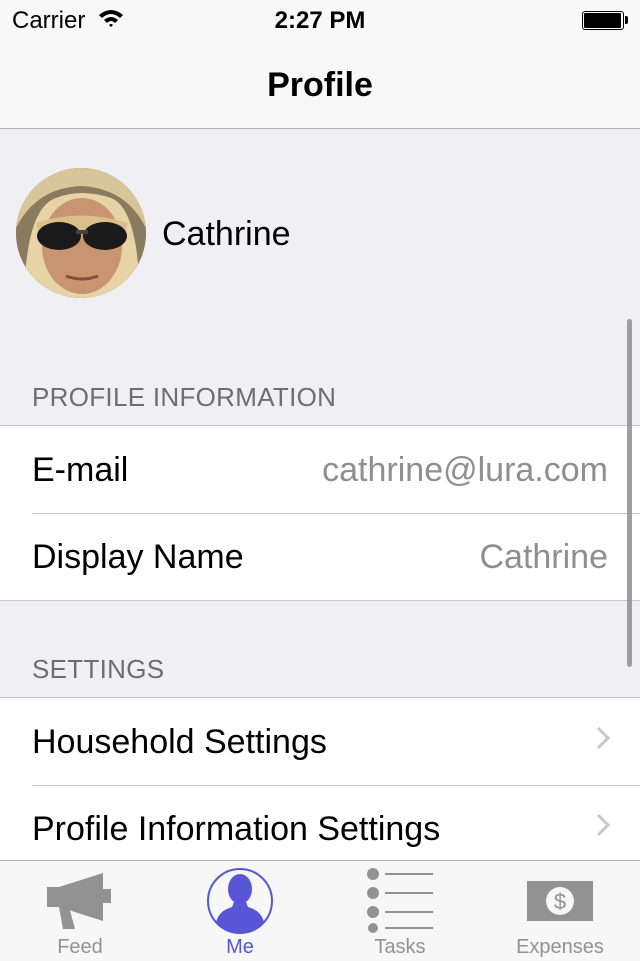 The width and height of the screenshot is (640, 961). Describe the element at coordinates (543, 557) in the screenshot. I see `display-name-value: Cathrine` at that location.